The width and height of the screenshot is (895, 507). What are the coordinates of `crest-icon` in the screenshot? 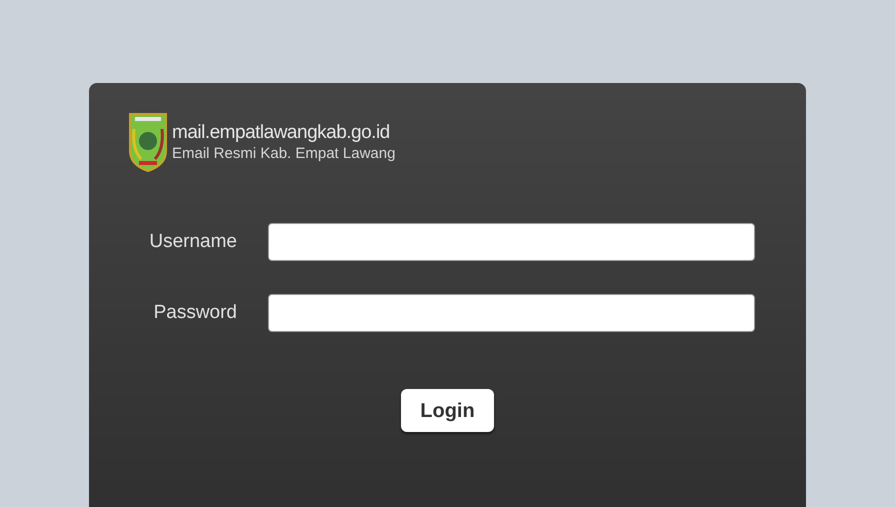 It's located at (148, 142).